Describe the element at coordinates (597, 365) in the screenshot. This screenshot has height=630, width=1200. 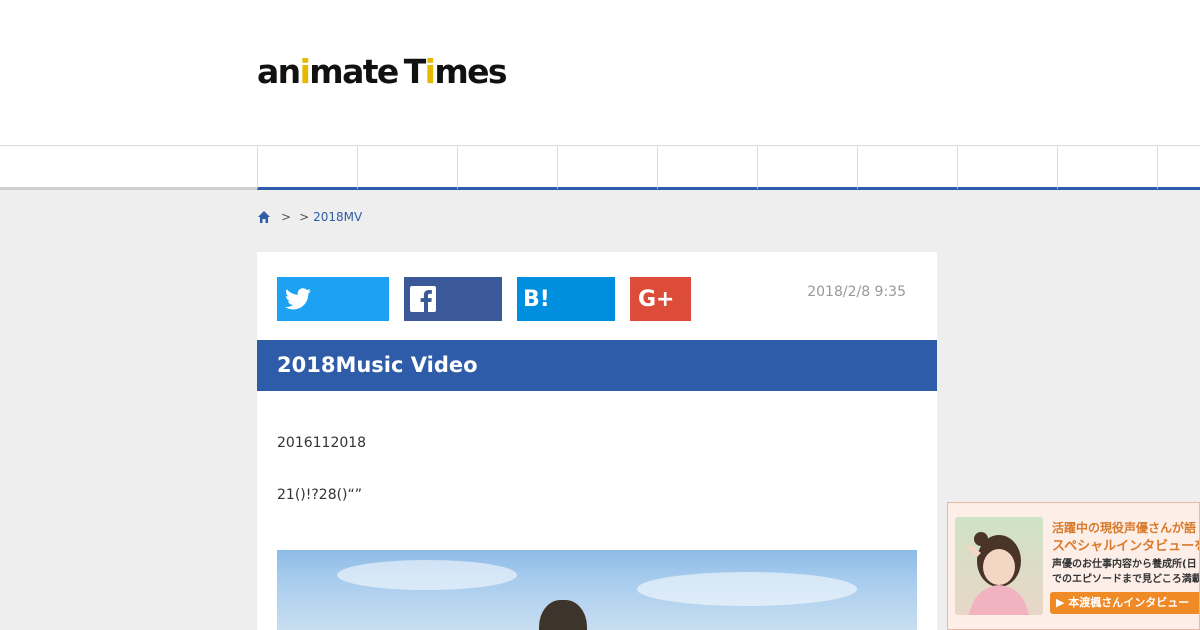
I see `title-bar: 2018Music Video` at that location.